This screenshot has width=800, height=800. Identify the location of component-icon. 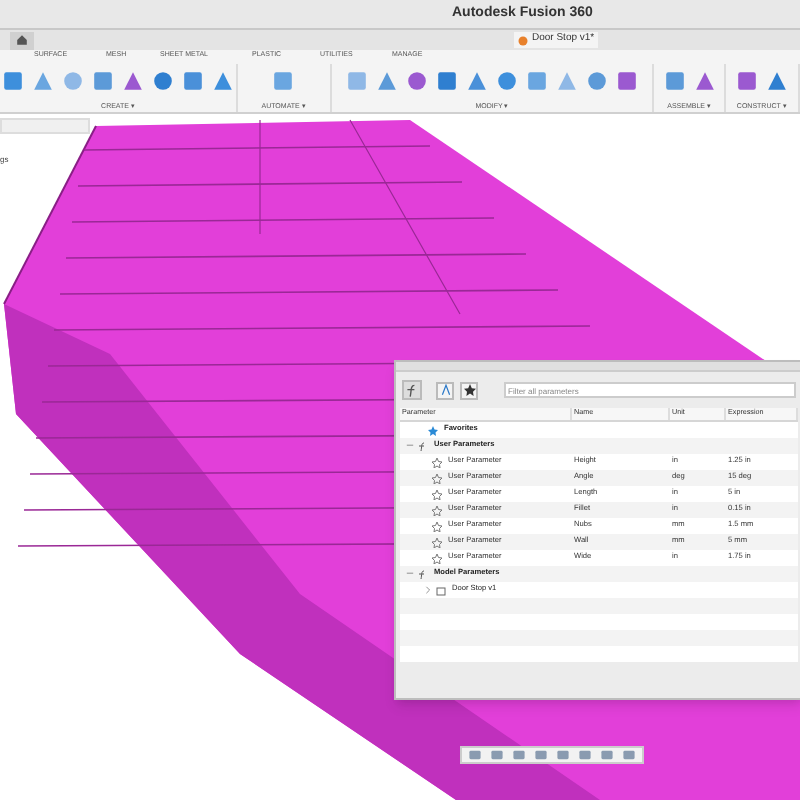
(441, 590).